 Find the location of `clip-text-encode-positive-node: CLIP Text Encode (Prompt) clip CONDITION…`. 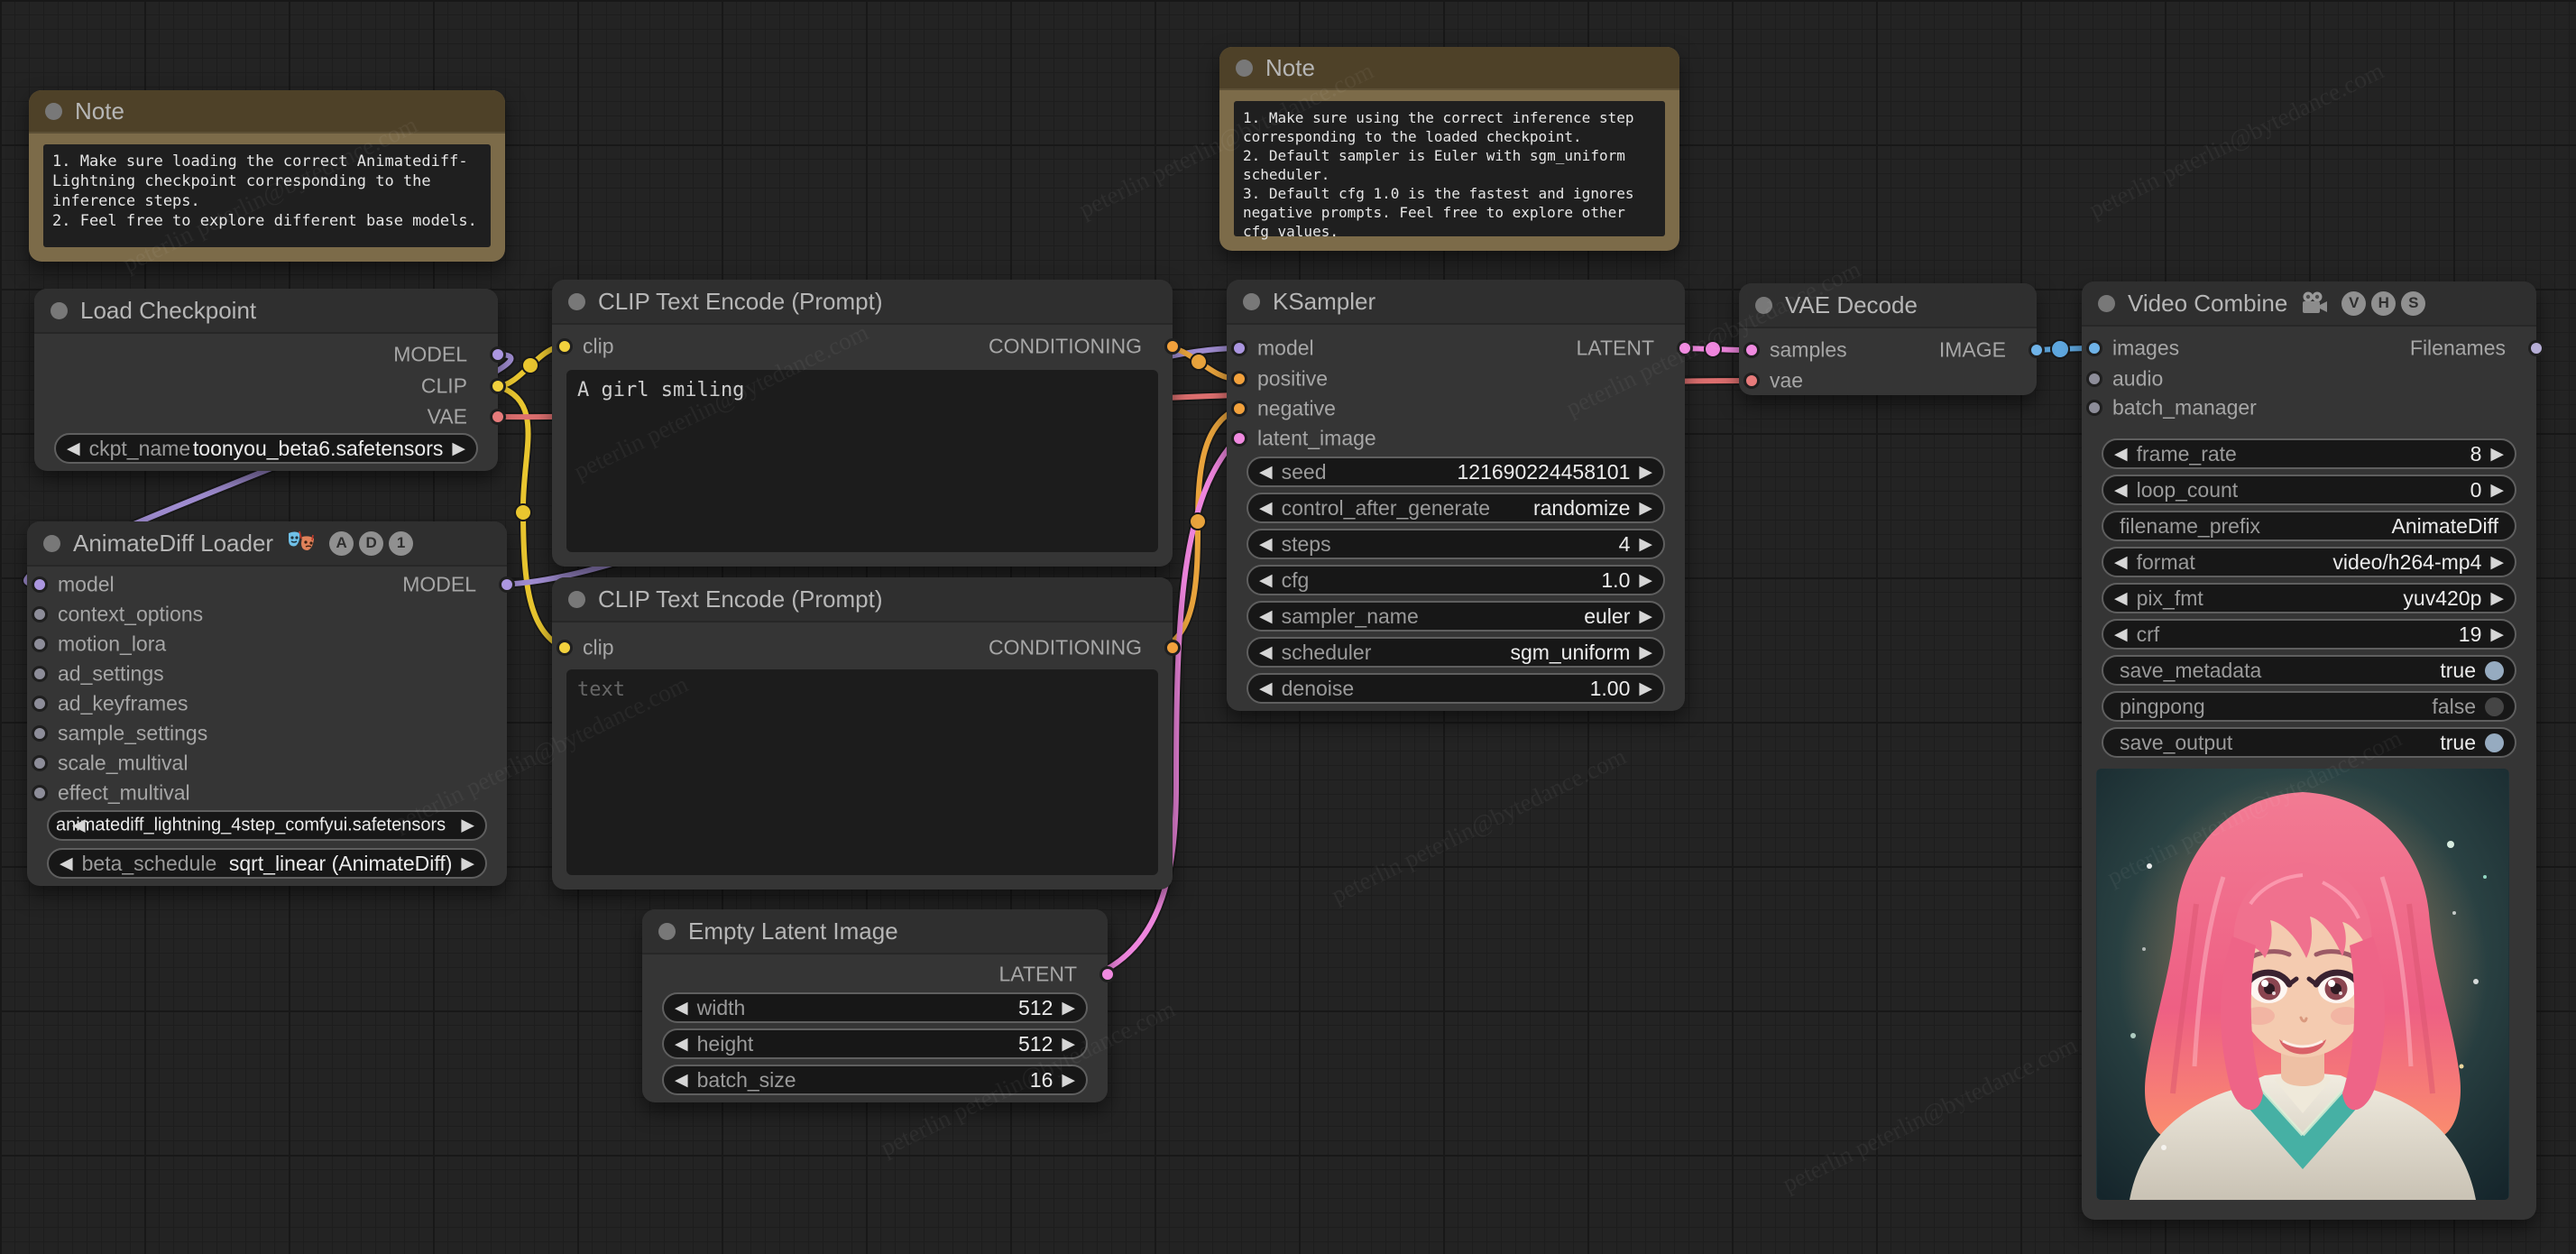

clip-text-encode-positive-node: CLIP Text Encode (Prompt) clip CONDITION… is located at coordinates (867, 423).